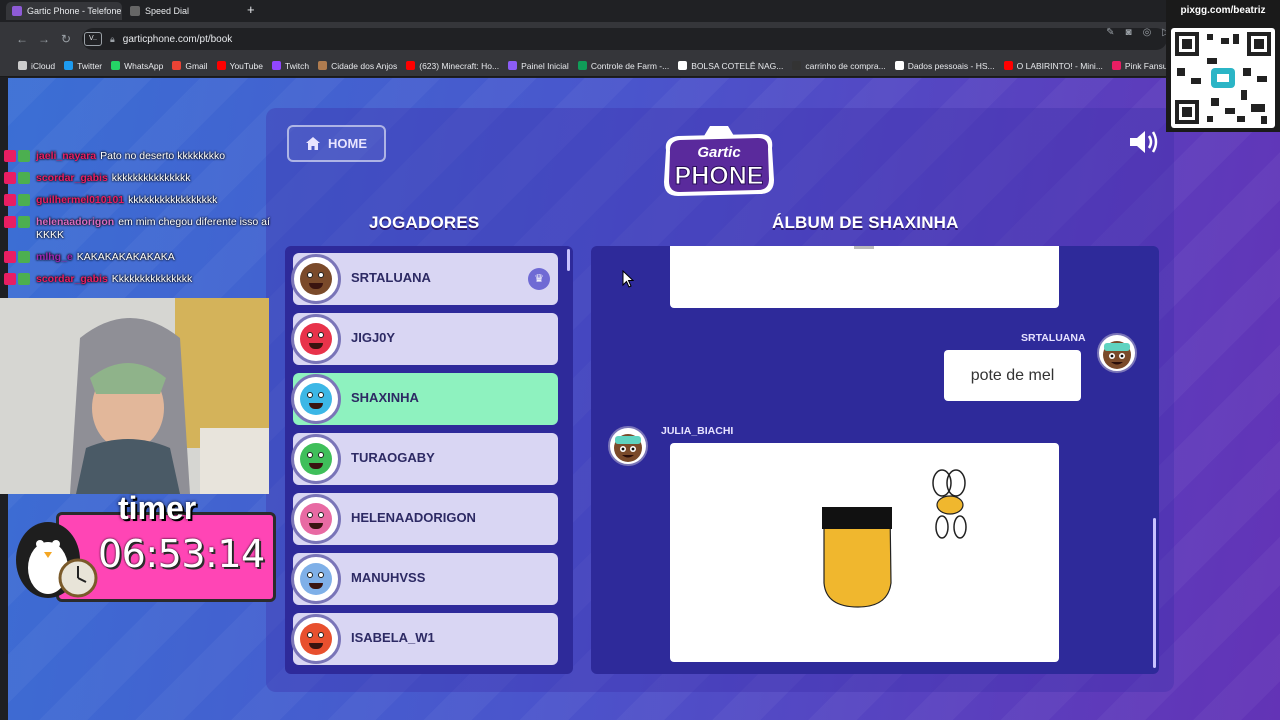  I want to click on chat-text: KAKAKAKAKAKAKA, so click(125, 257).